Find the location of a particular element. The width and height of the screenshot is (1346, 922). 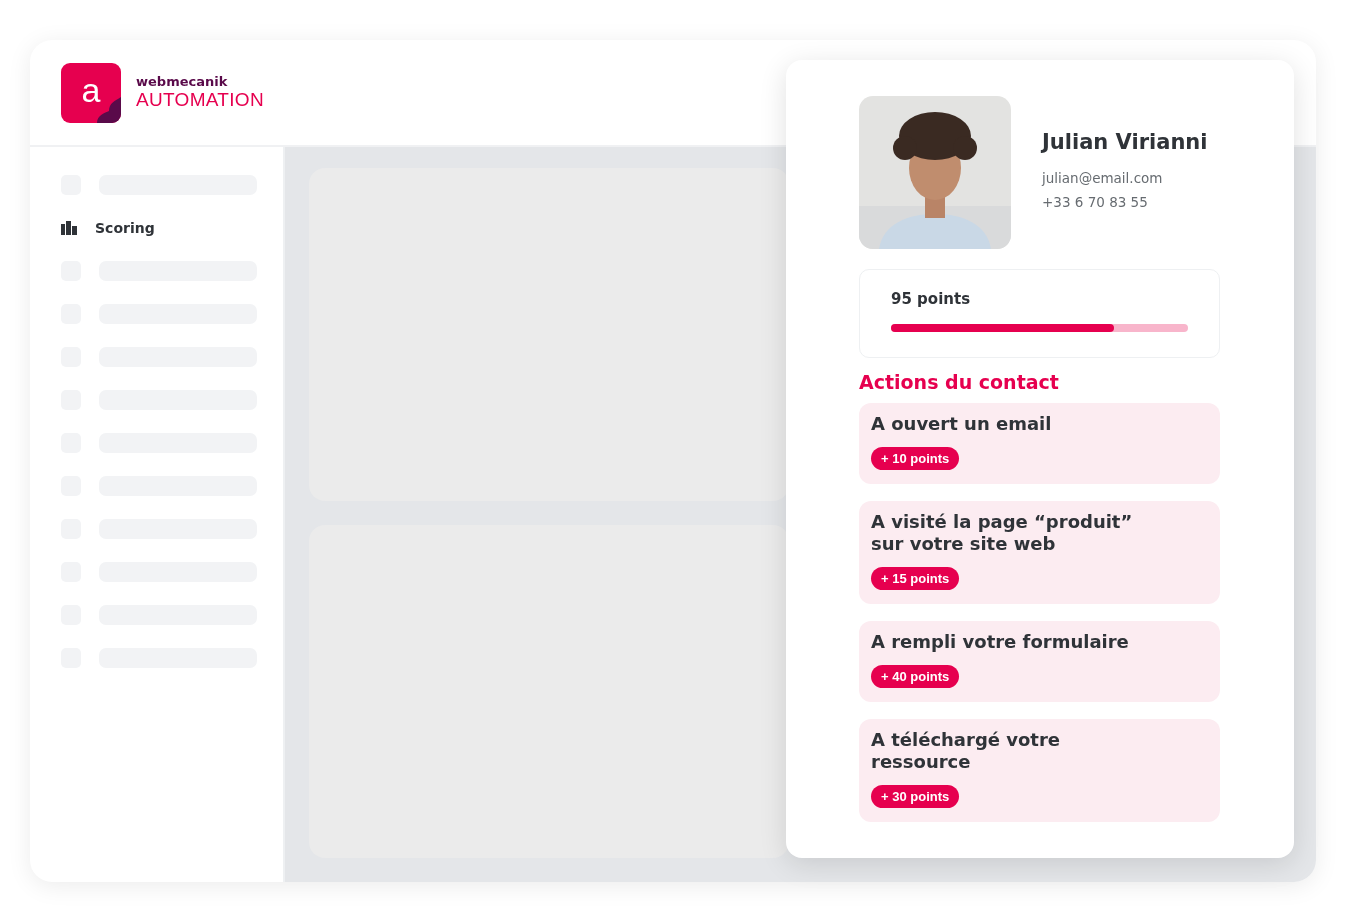

points-badge: + 15 points is located at coordinates (915, 578).